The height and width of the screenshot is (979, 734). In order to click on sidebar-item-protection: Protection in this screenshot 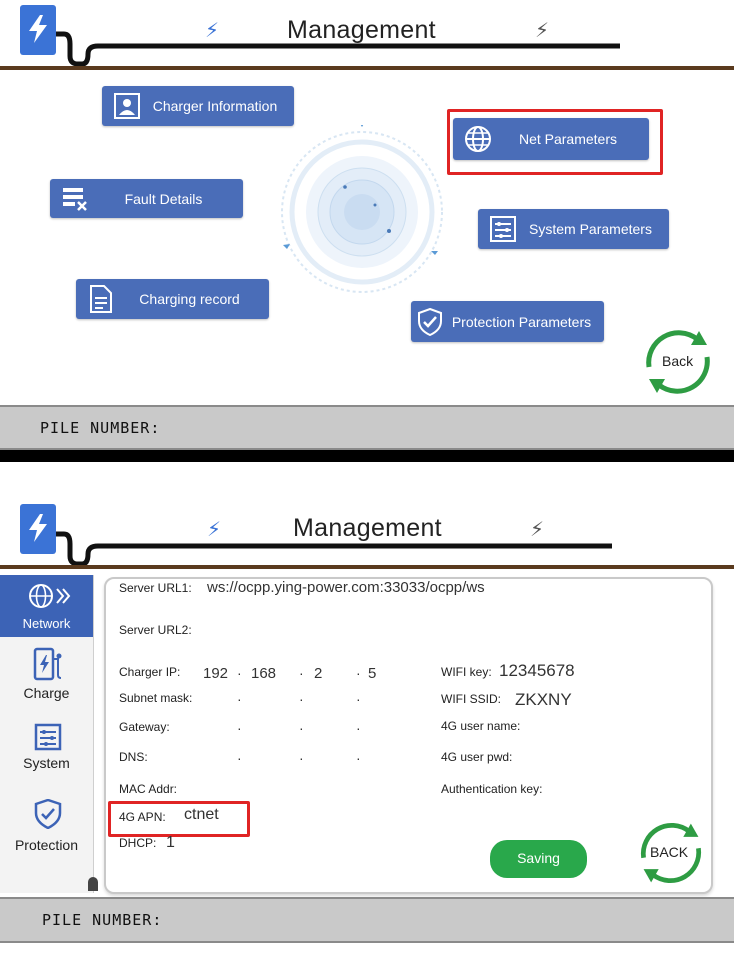, I will do `click(46, 833)`.